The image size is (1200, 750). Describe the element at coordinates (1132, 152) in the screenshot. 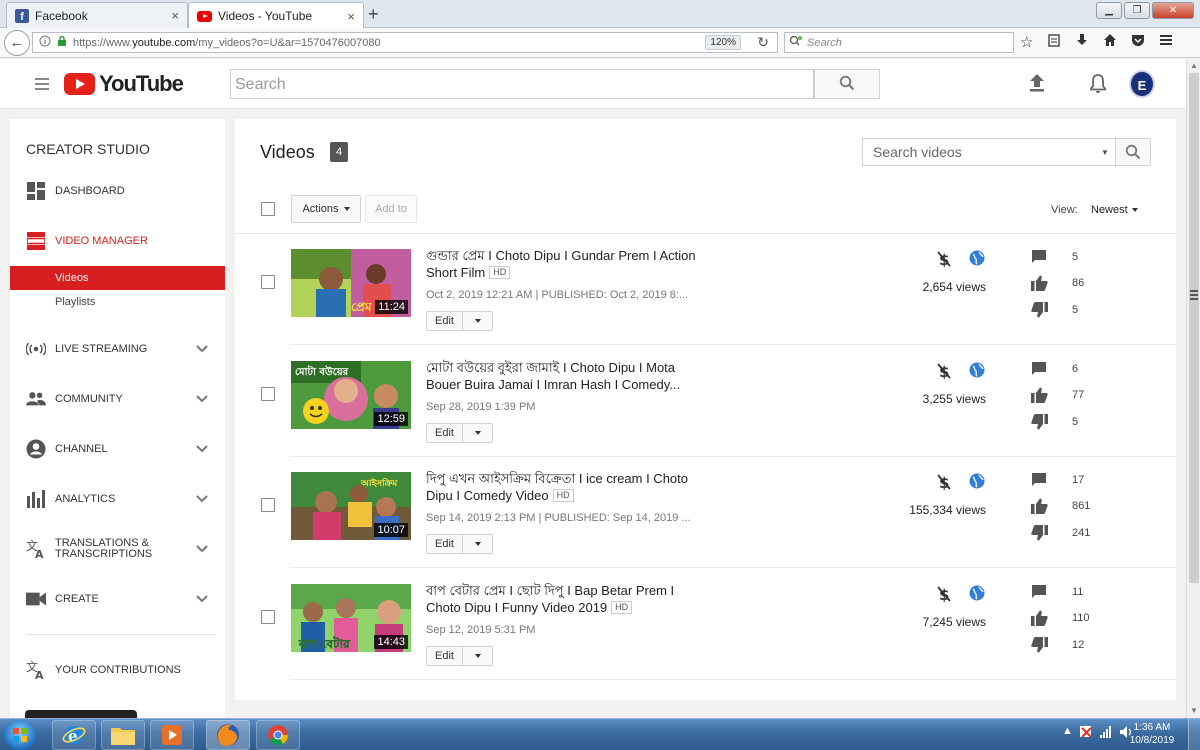

I see `search-videos-button` at that location.